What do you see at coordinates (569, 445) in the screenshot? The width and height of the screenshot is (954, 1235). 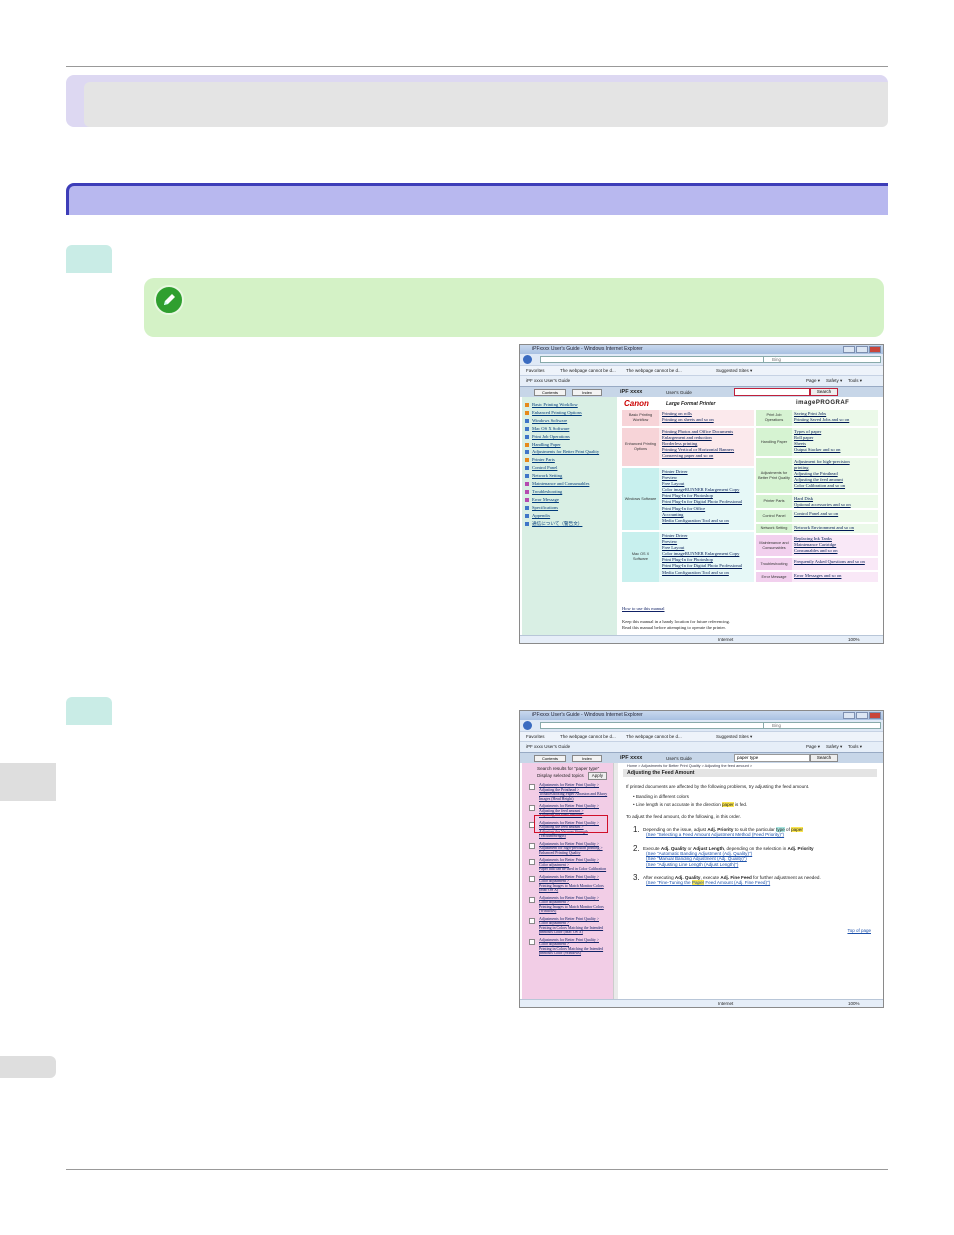 I see `toc-item: Handling Paper` at bounding box center [569, 445].